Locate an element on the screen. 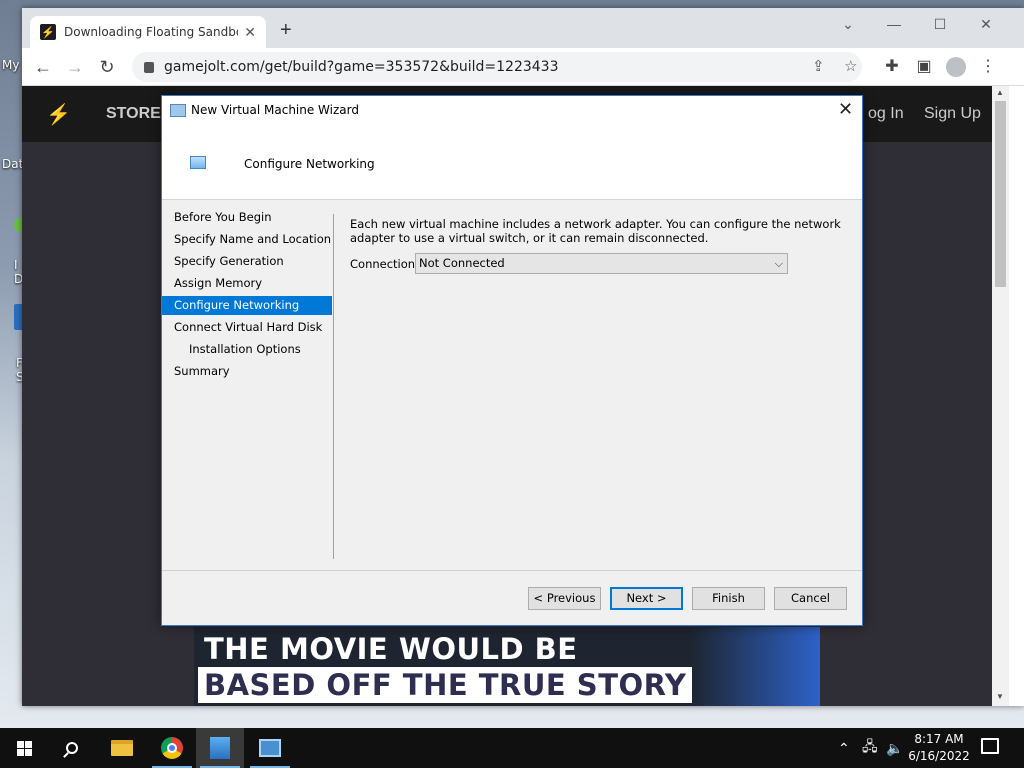  gamejolt-favicon-icon: ⚡ is located at coordinates (48, 32).